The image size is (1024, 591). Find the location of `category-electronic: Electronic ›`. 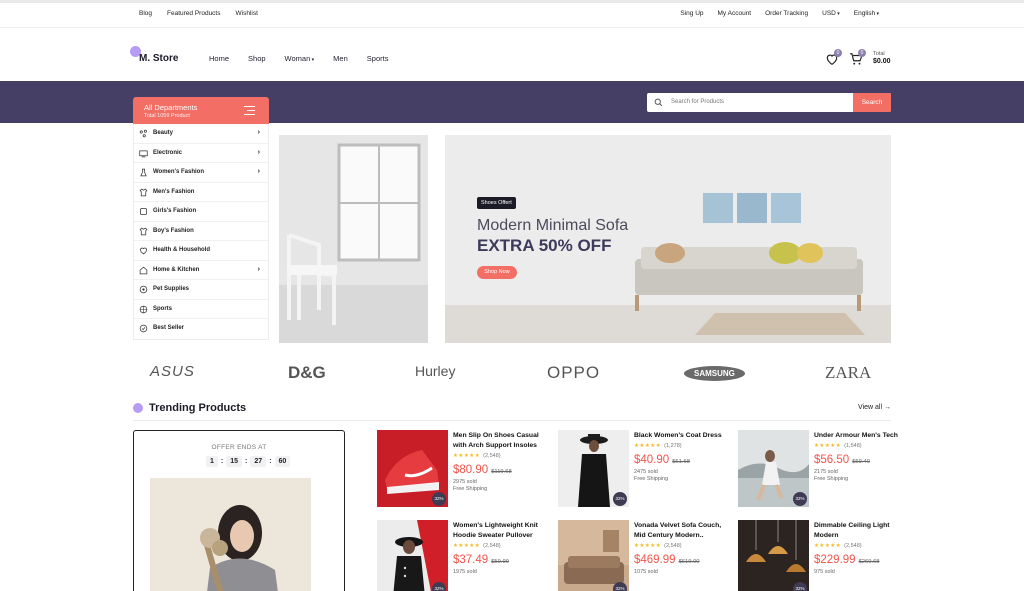

category-electronic: Electronic › is located at coordinates (201, 153).